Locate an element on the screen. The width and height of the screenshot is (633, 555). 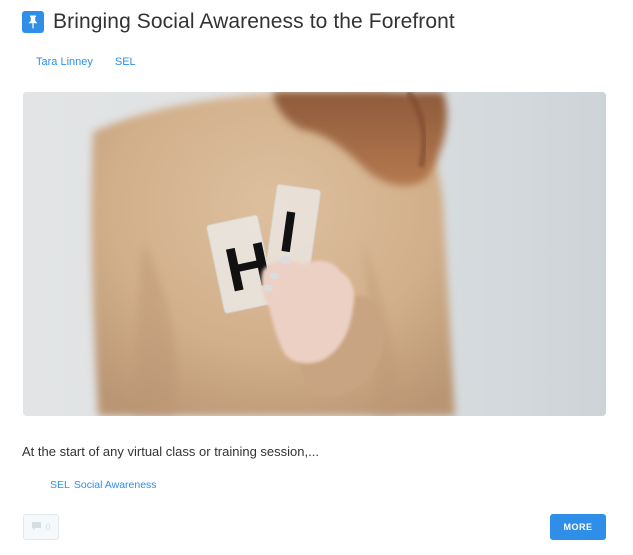
tag-list: SEL Social Awareness is located at coordinates (103, 485).